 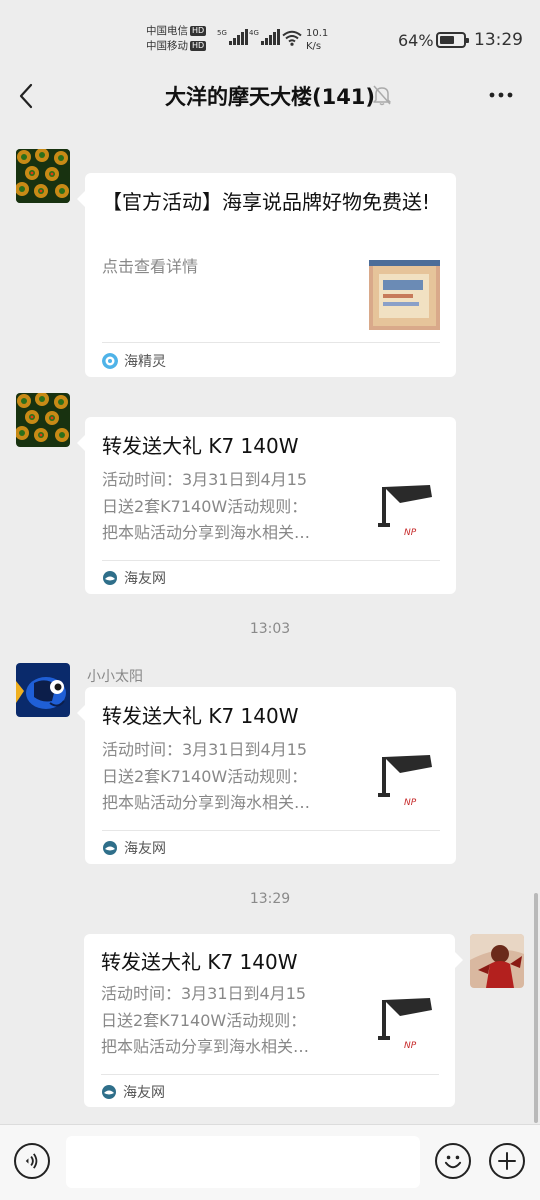 I want to click on voice-icon, so click(x=32, y=1161).